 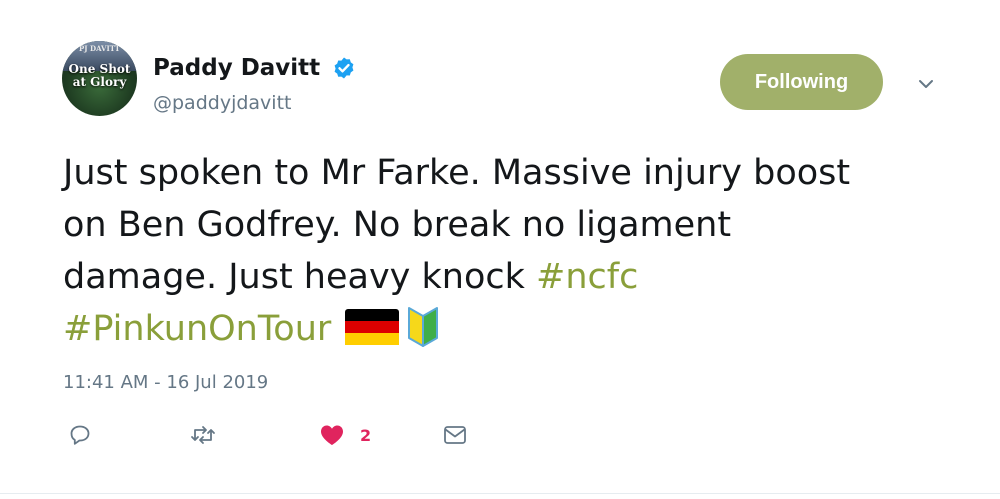 What do you see at coordinates (332, 435) in the screenshot?
I see `heart-icon` at bounding box center [332, 435].